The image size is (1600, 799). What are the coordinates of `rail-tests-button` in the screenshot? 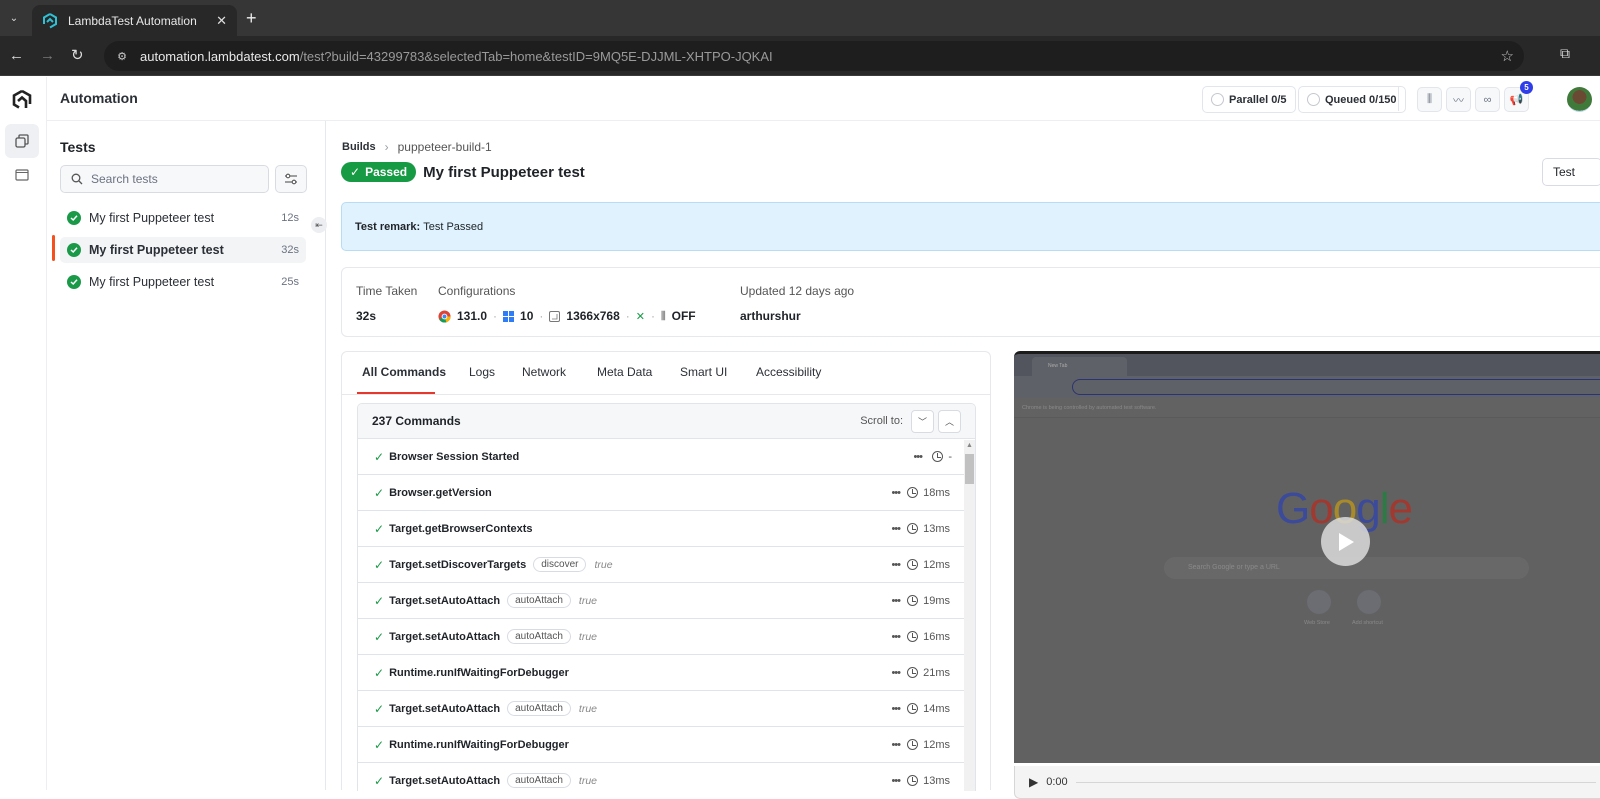 It's located at (22, 141).